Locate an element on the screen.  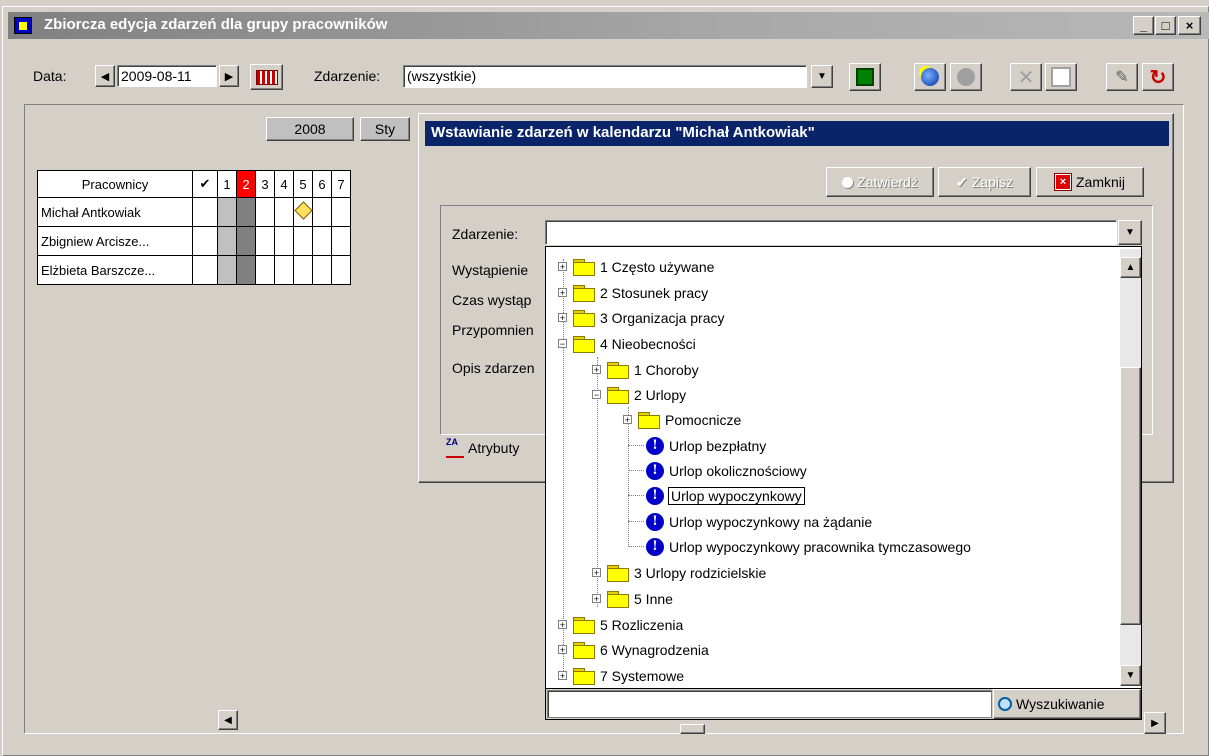
copy-button is located at coordinates (1061, 77).